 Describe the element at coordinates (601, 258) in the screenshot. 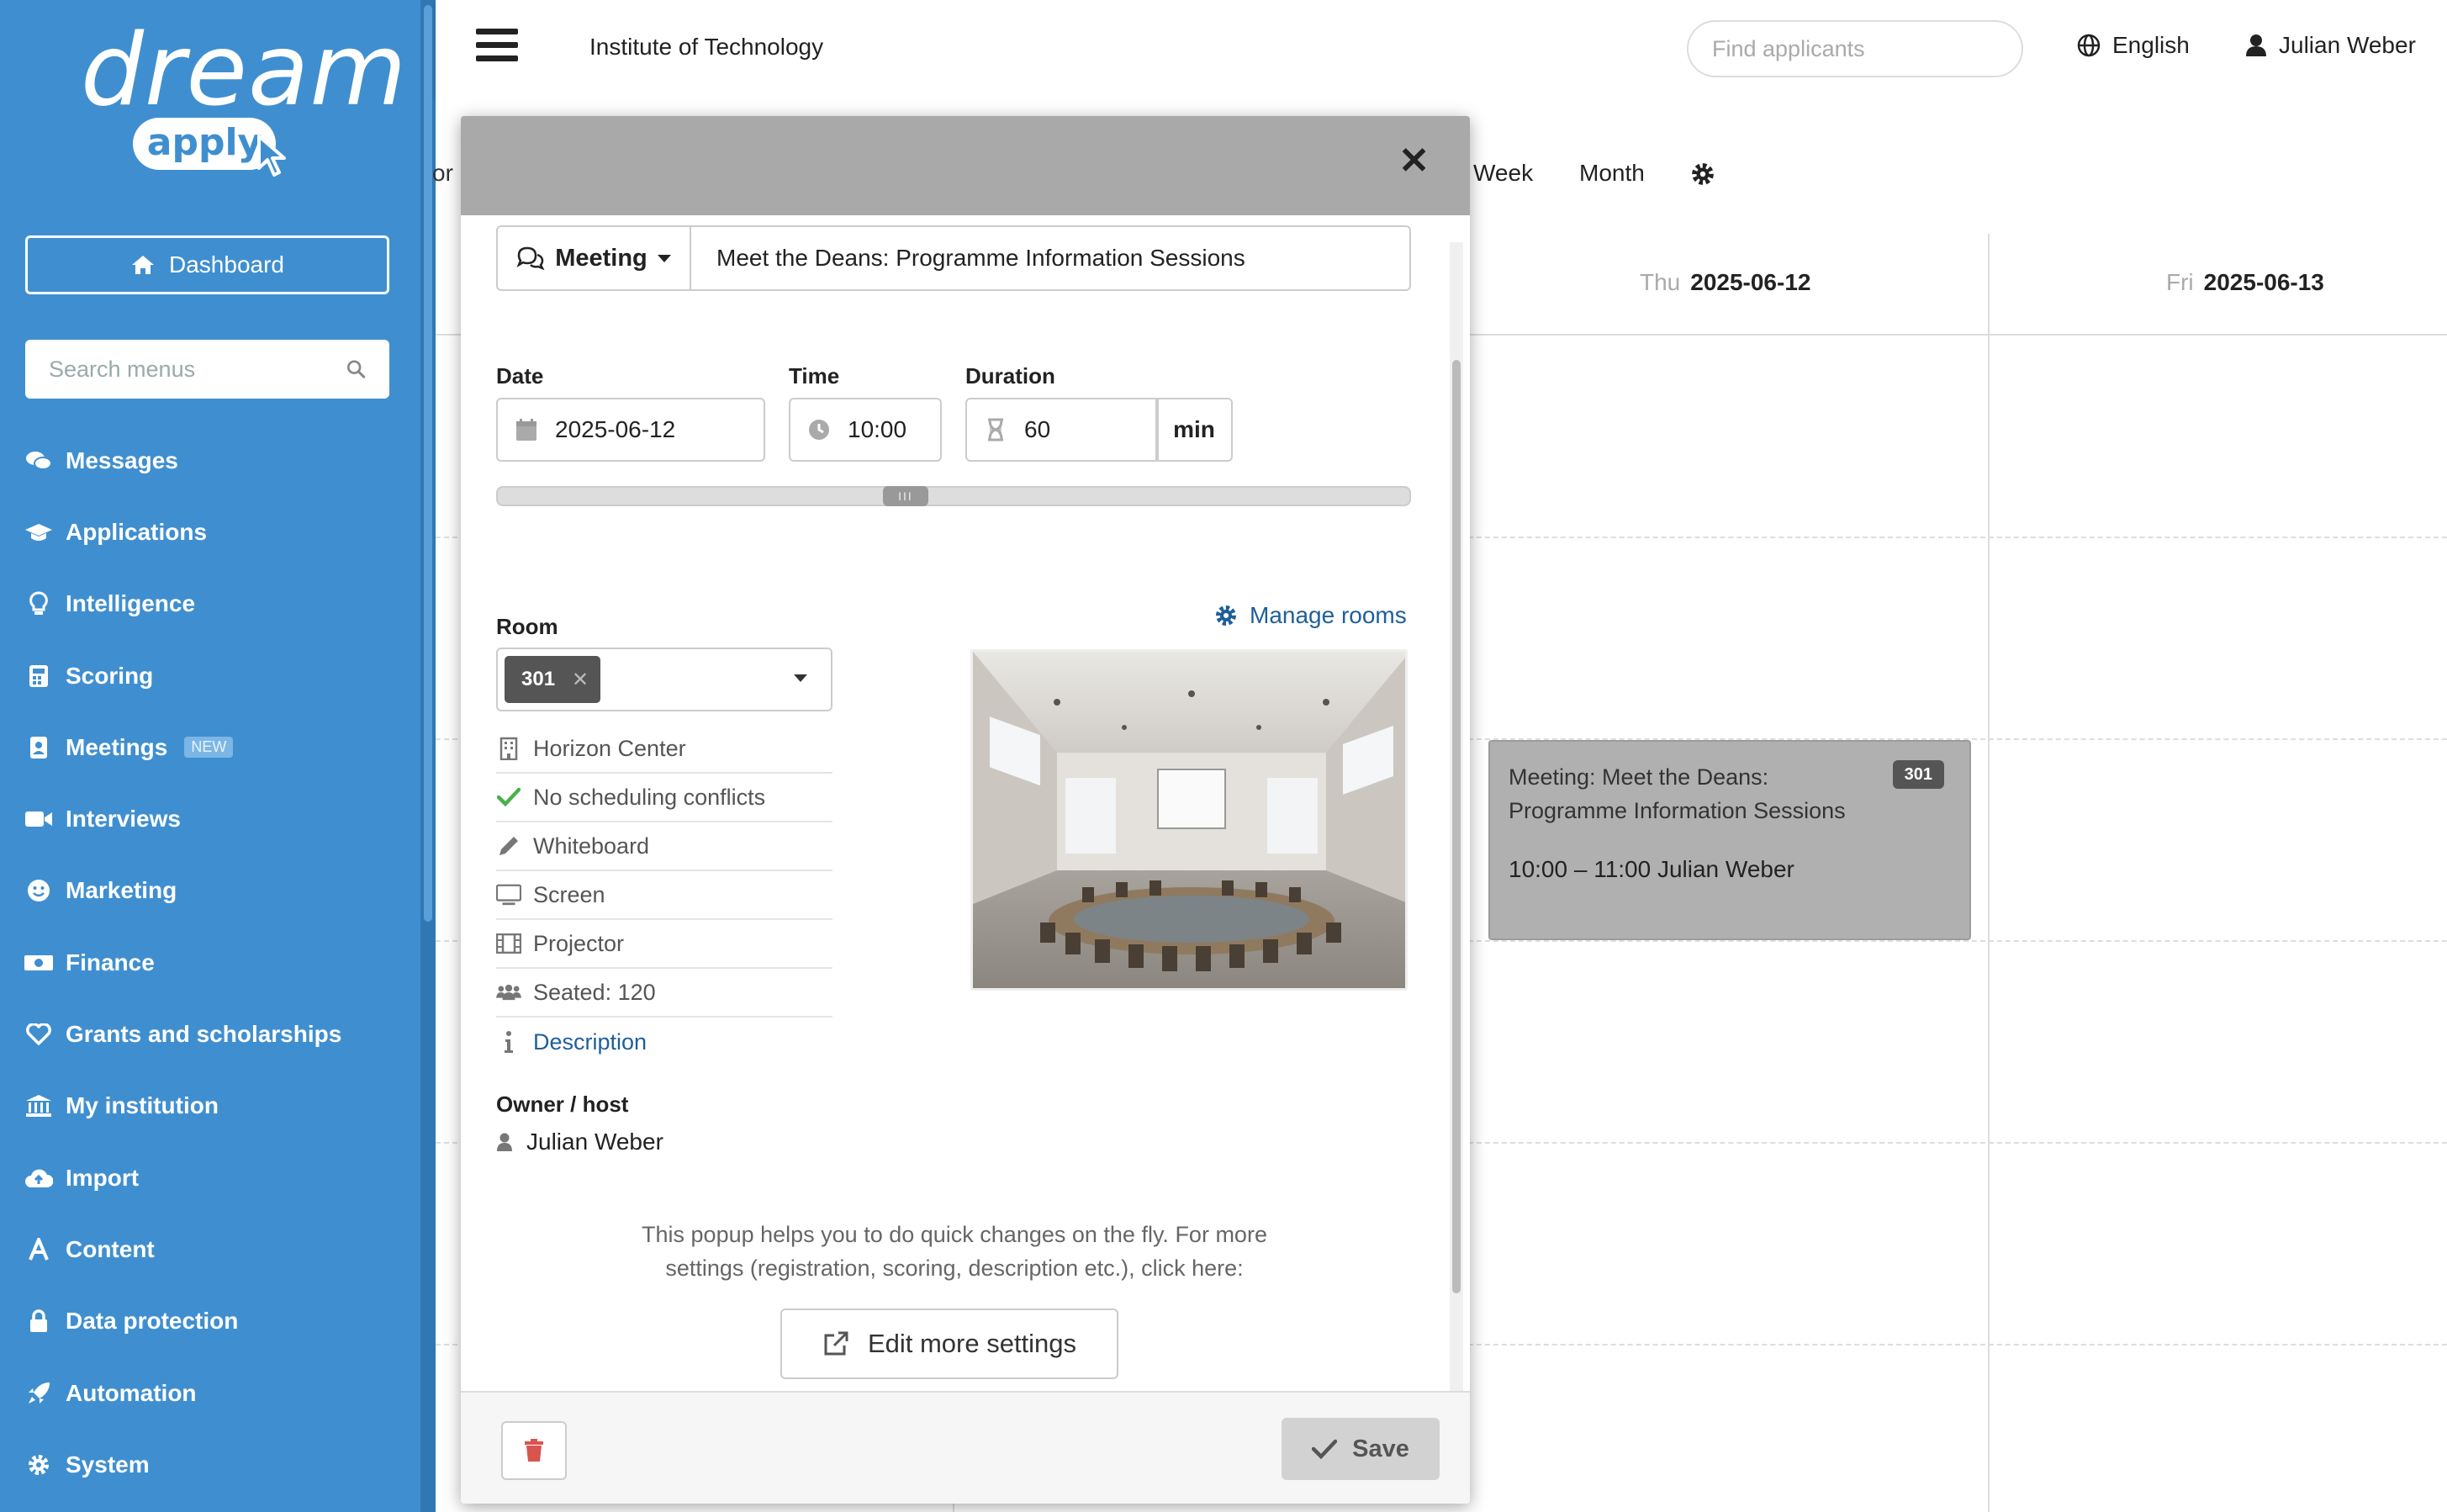

I see `event-type-label: Meeting` at that location.